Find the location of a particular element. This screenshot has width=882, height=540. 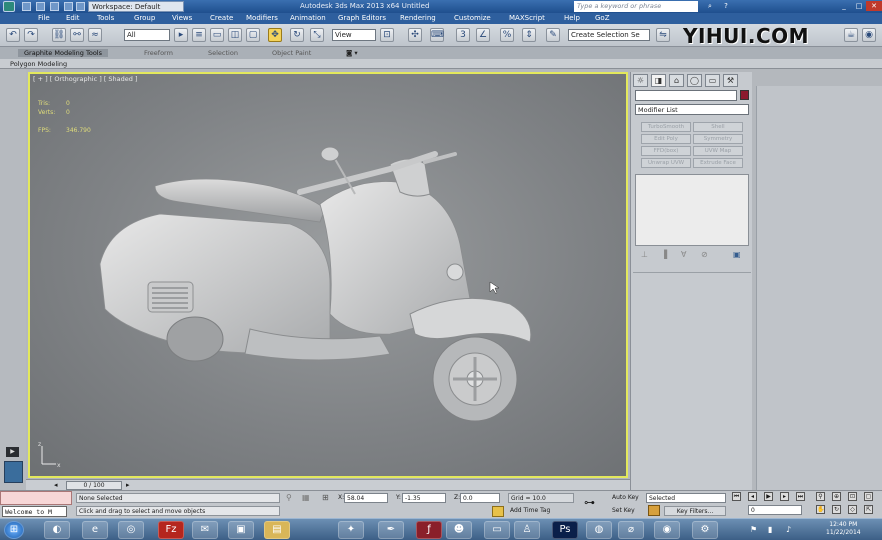

maximize-viewport-icon: ▢ is located at coordinates (868, 496).